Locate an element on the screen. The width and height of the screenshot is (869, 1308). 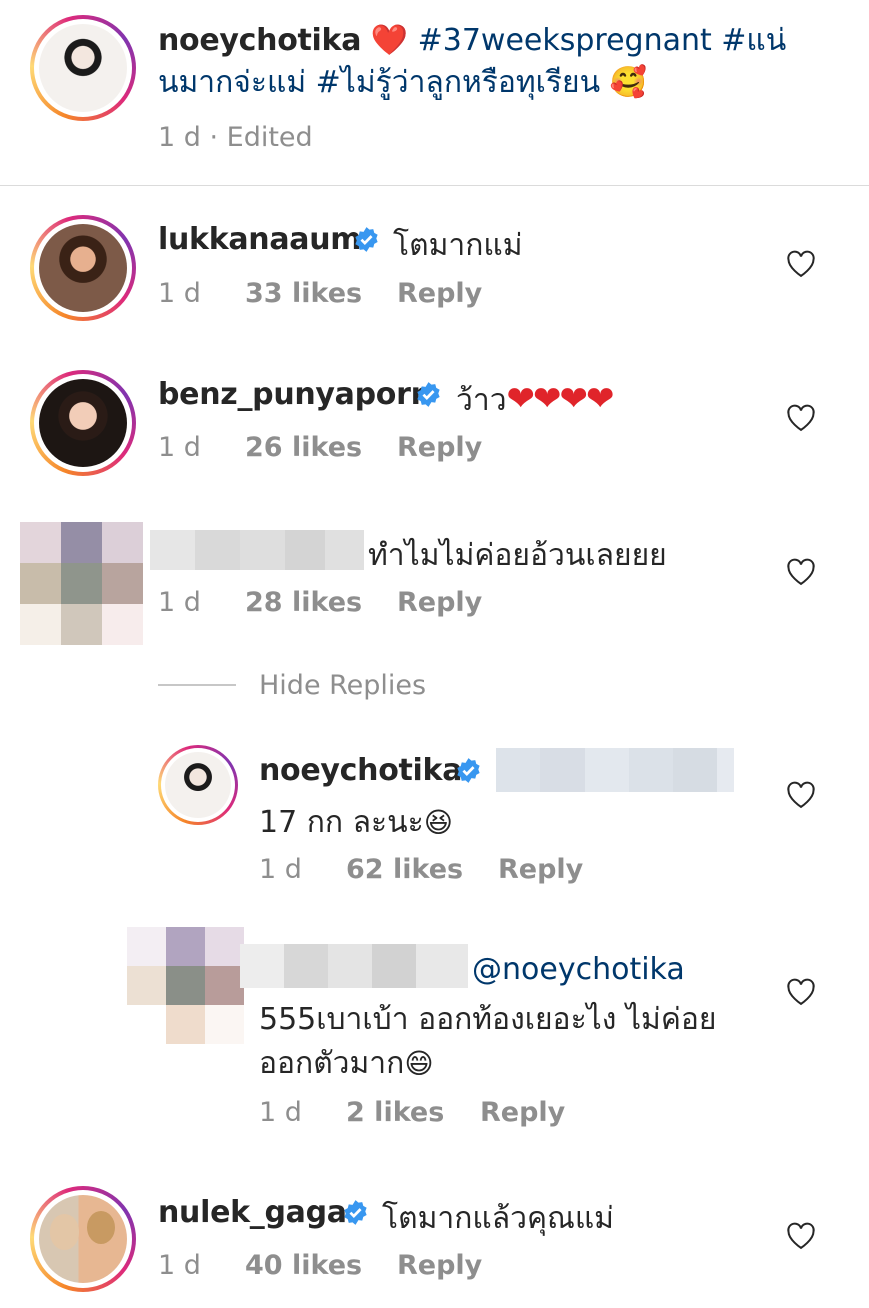
reply-text: 17 กก ละนะ😆 is located at coordinates (356, 822).